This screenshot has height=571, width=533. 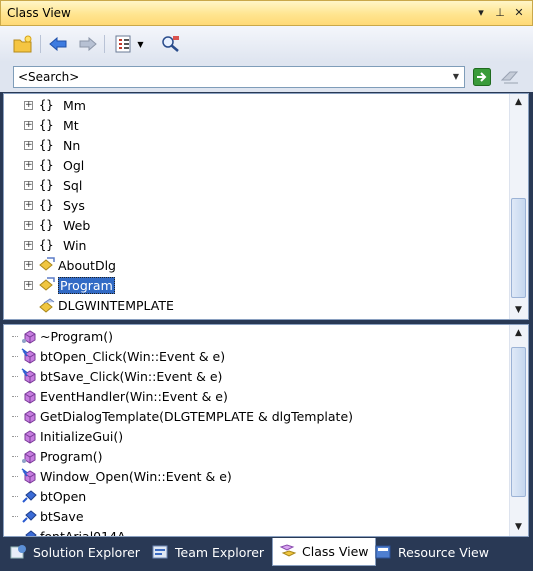 I want to click on tree-item-label: Win, so click(x=75, y=245).